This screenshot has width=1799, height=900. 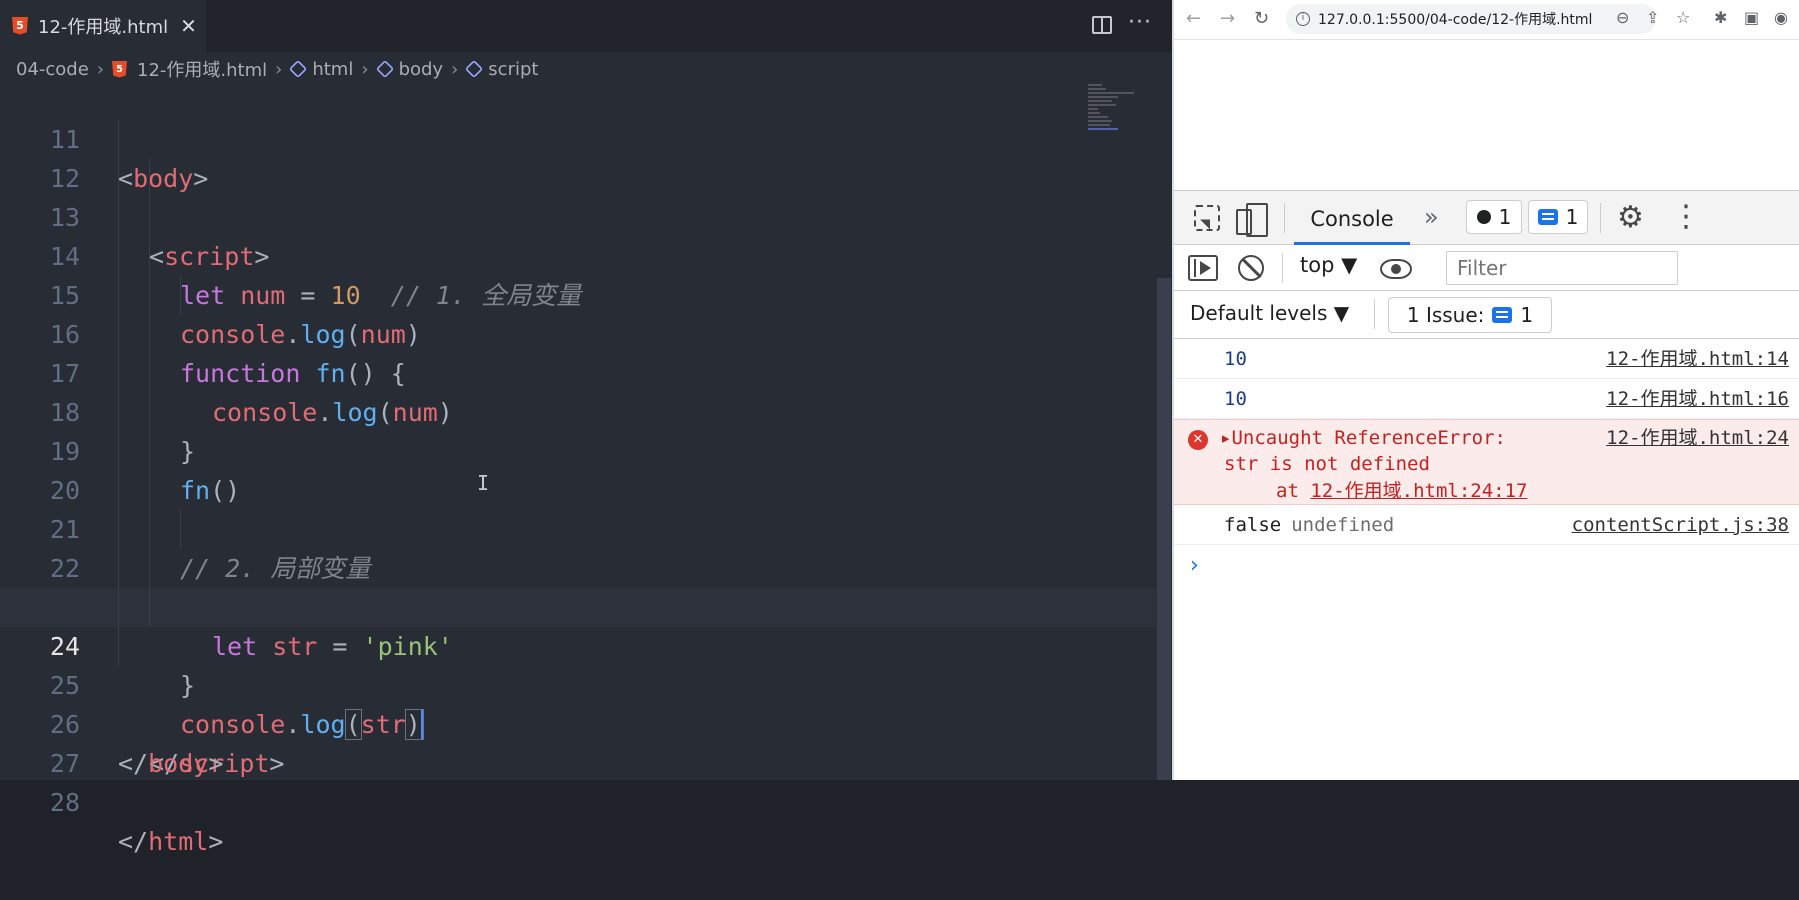 I want to click on breadcrumb-html: html, so click(x=332, y=69).